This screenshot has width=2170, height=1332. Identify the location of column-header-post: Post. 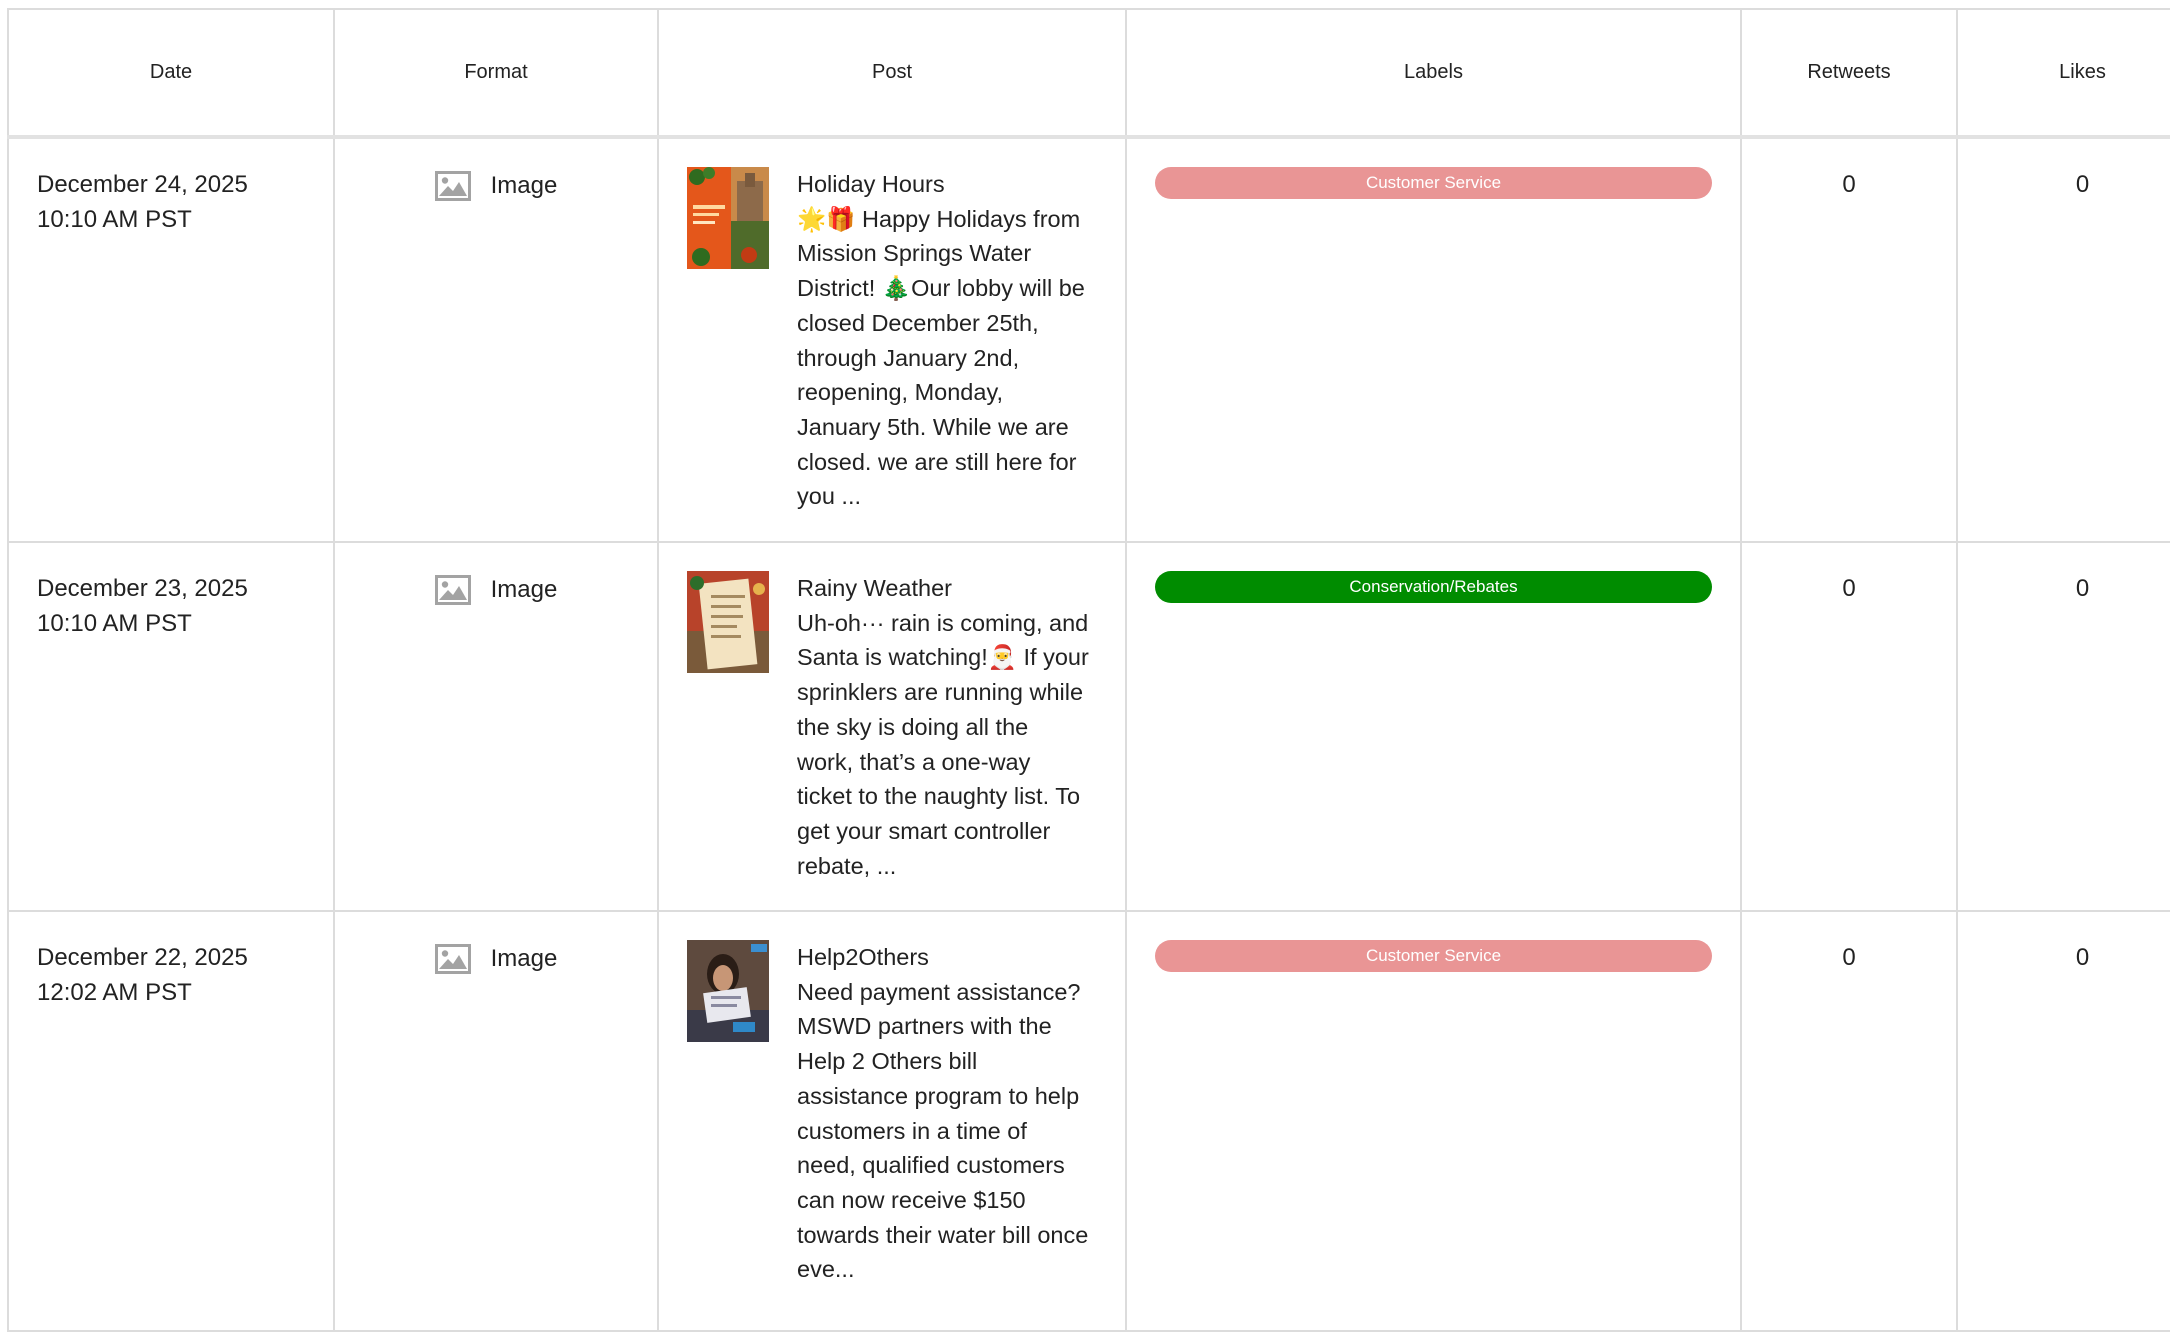
(892, 73).